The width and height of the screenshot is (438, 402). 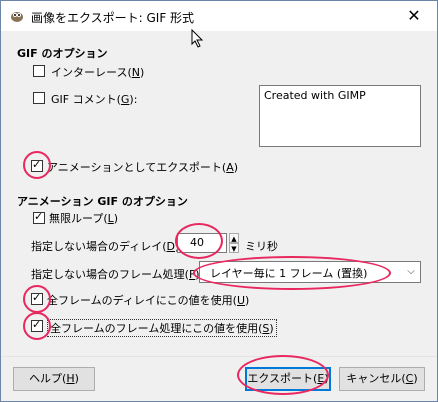 What do you see at coordinates (234, 238) in the screenshot?
I see `spin-up-icon: ▲` at bounding box center [234, 238].